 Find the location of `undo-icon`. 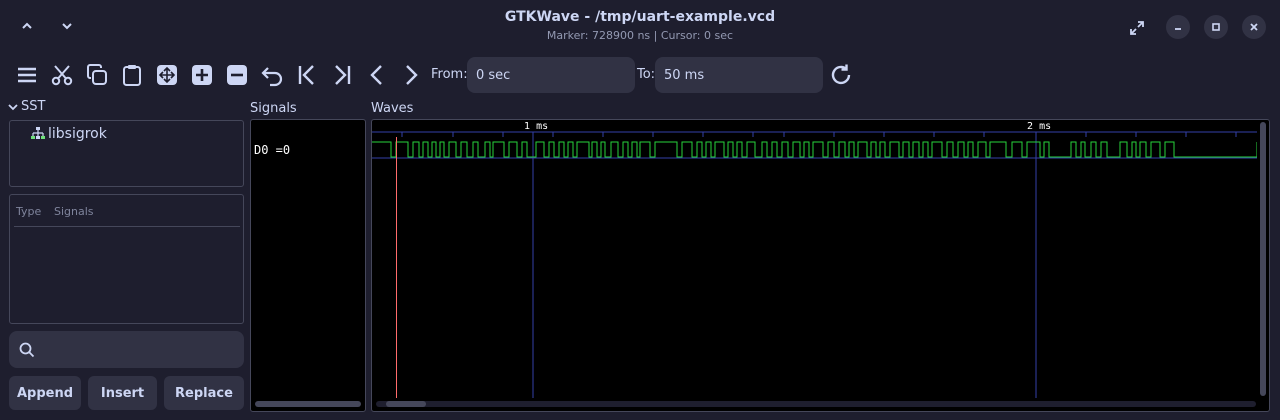

undo-icon is located at coordinates (272, 75).